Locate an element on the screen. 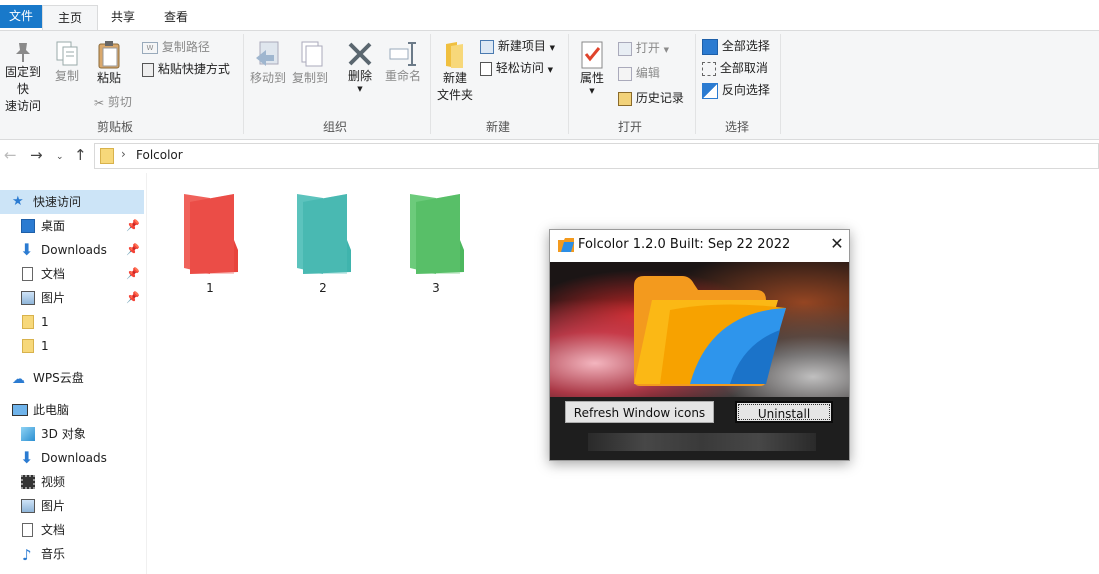 Image resolution: width=1099 pixels, height=574 pixels. easy-access-label: 轻松访问 is located at coordinates (519, 68).